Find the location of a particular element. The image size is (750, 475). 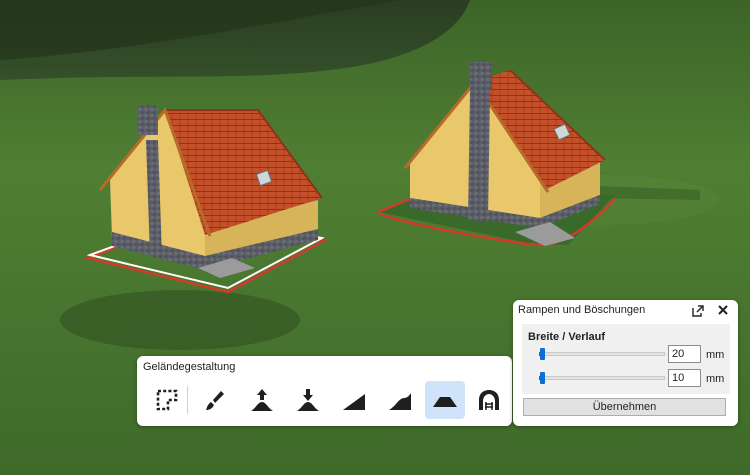

terrain-toolbar: Geländegestaltung is located at coordinates (324, 391).